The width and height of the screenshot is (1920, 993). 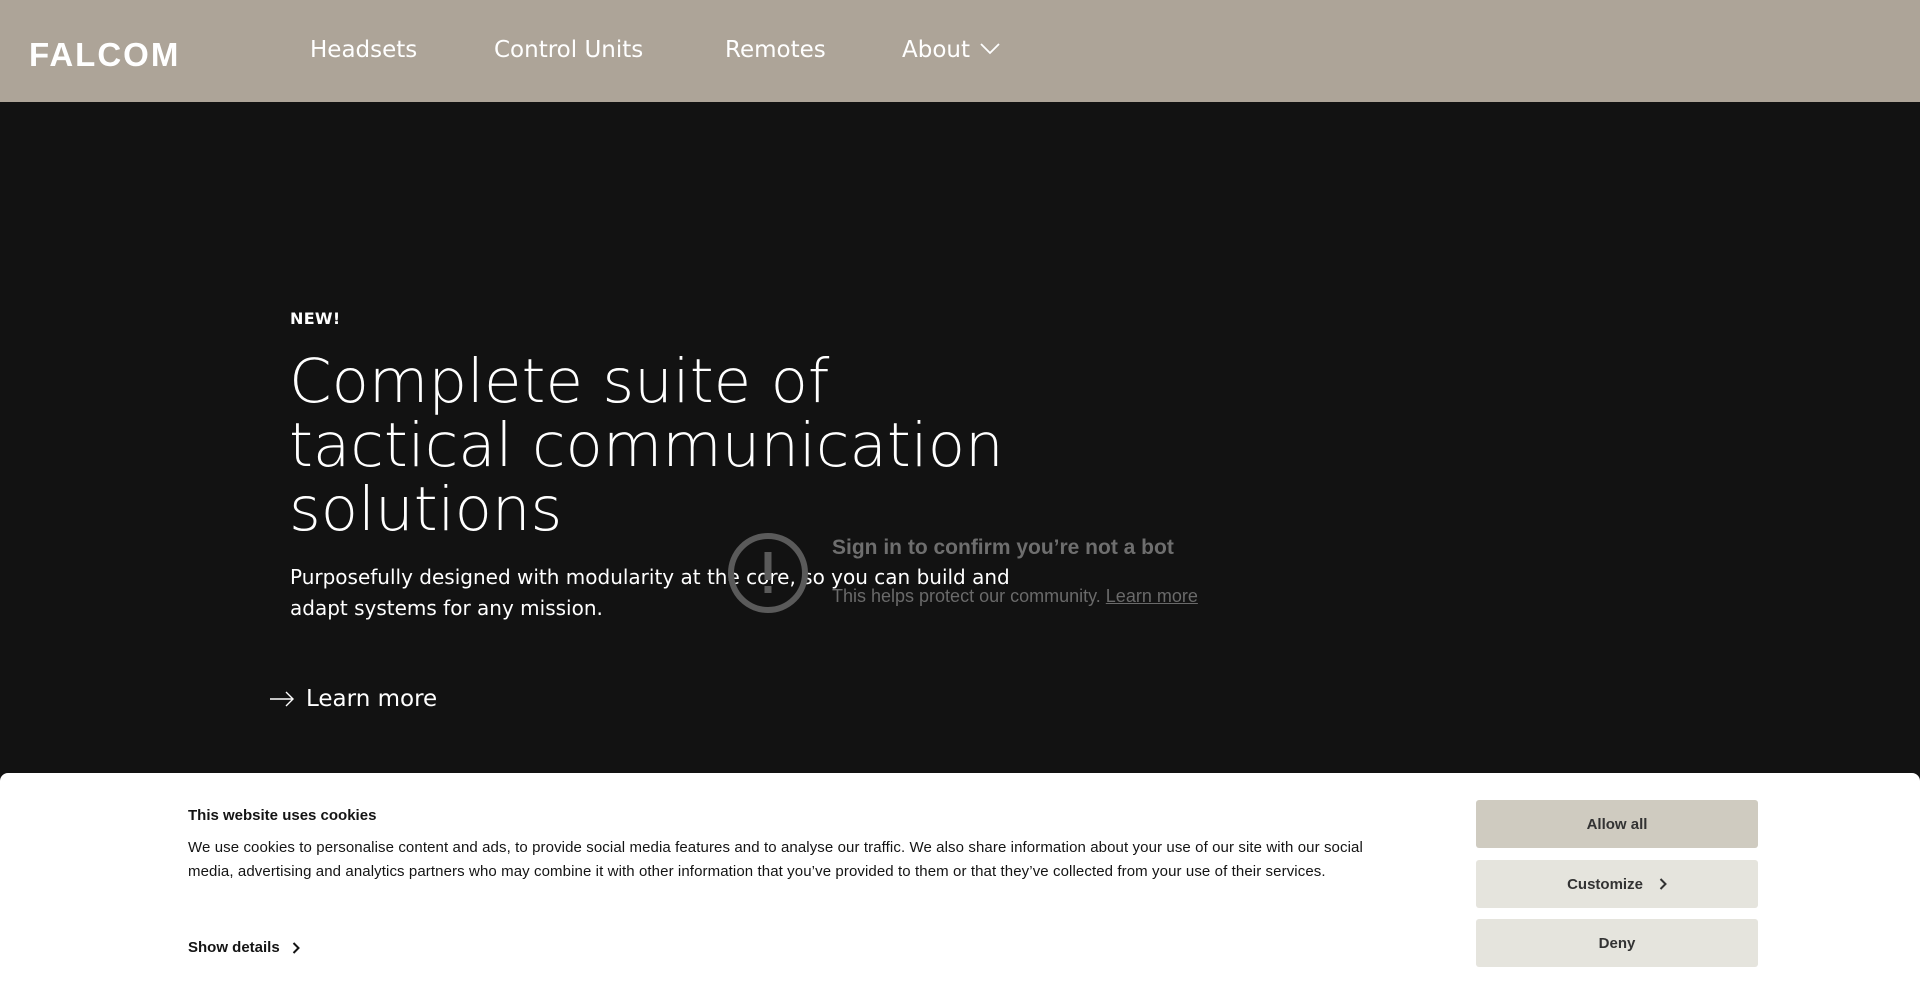 I want to click on customize-label: Customize, so click(x=1605, y=884).